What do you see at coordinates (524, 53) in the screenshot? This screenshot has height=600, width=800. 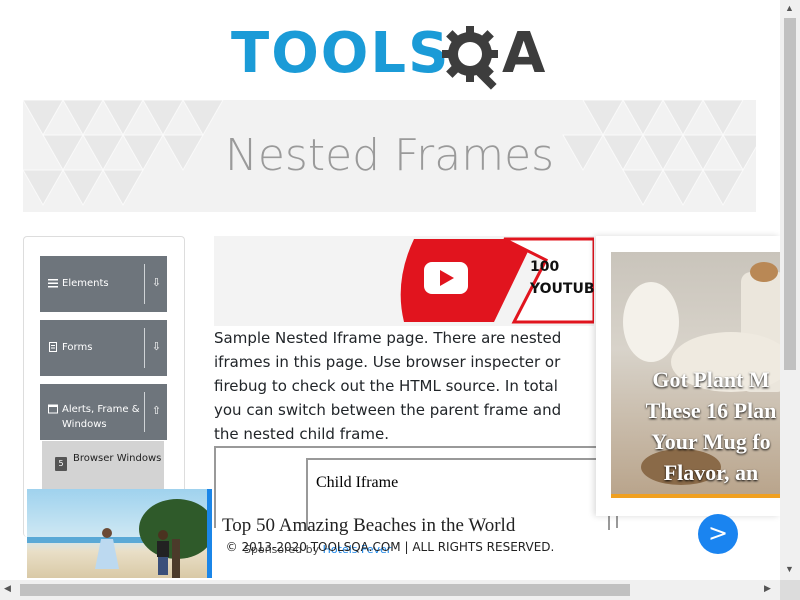 I see `logo-text-a: A` at bounding box center [524, 53].